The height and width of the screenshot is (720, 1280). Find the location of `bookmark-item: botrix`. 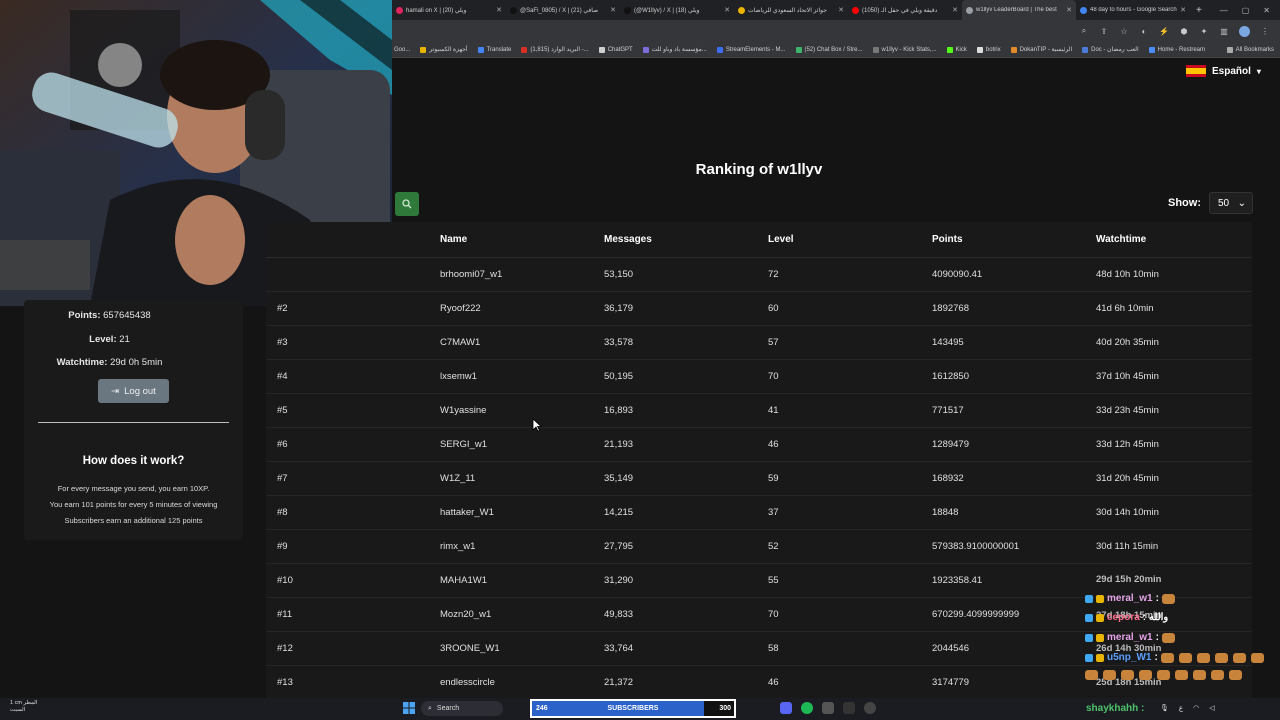

bookmark-item: botrix is located at coordinates (988, 49).